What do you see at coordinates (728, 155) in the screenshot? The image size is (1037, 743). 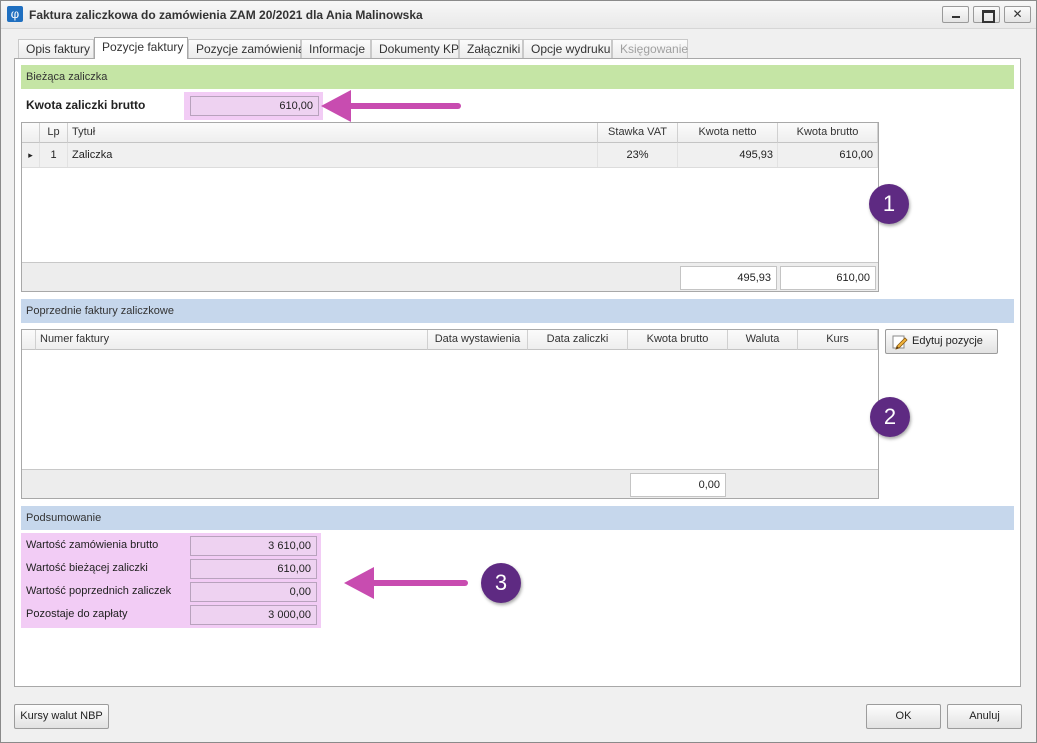 I see `cell-net: 495,93` at bounding box center [728, 155].